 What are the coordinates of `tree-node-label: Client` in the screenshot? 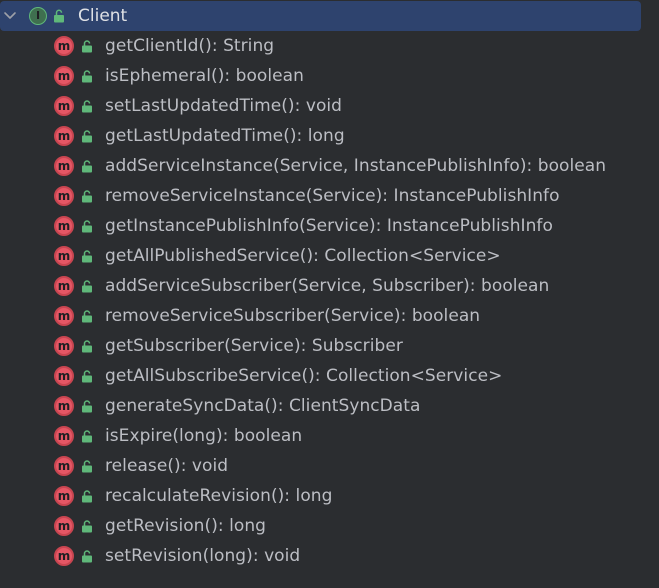 It's located at (103, 16).